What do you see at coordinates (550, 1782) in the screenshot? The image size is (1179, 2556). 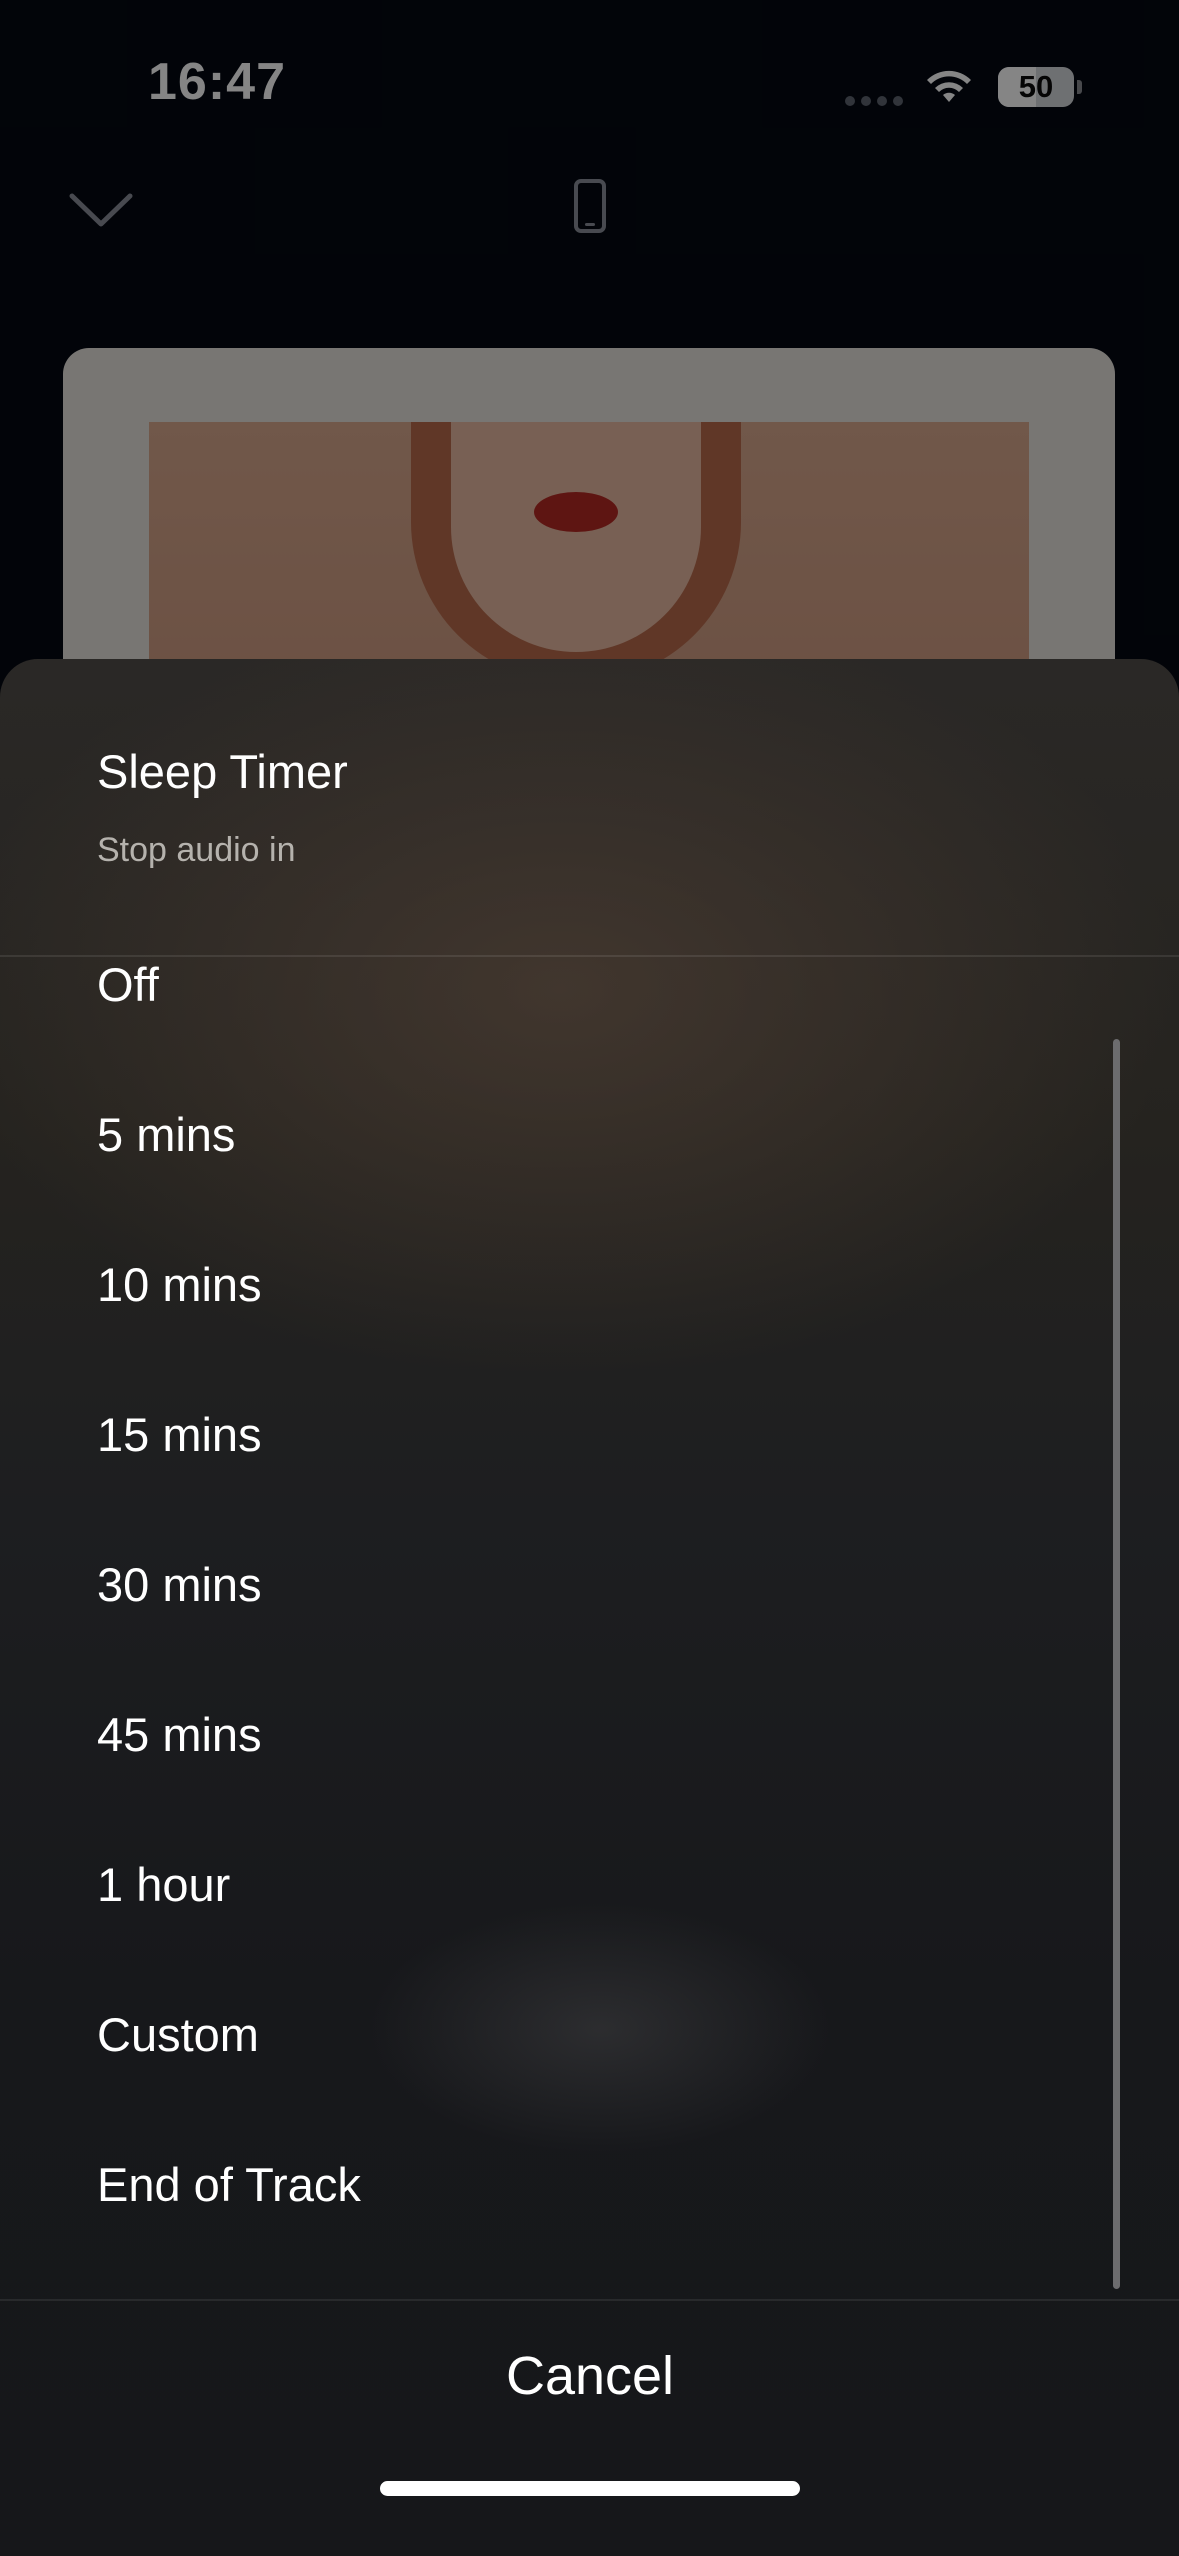 I see `option-45-mins: 45 mins` at bounding box center [550, 1782].